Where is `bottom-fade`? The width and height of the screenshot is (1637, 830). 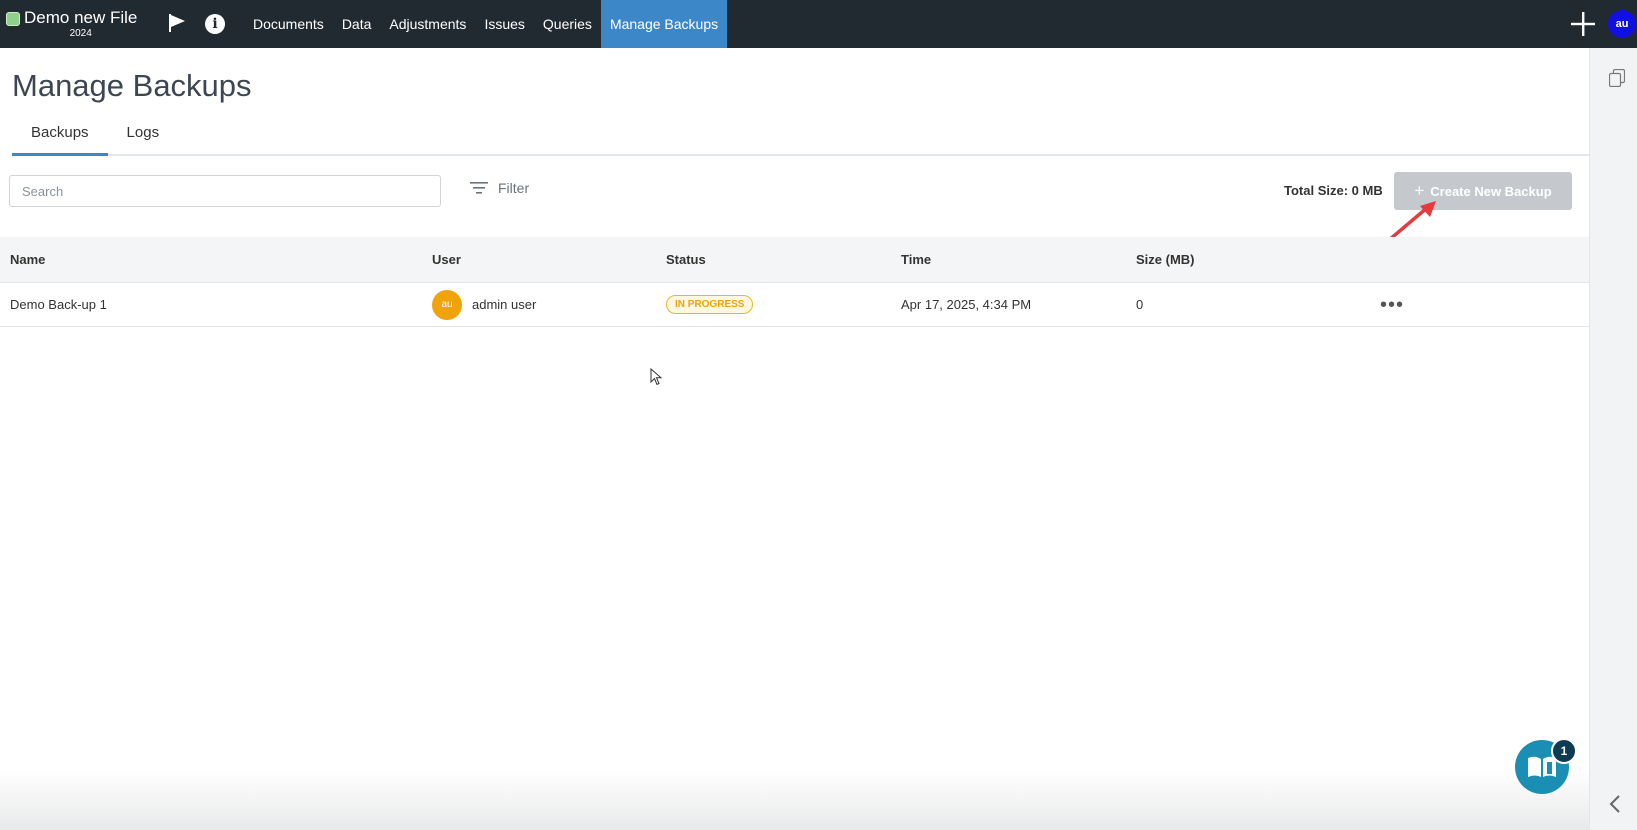 bottom-fade is located at coordinates (794, 800).